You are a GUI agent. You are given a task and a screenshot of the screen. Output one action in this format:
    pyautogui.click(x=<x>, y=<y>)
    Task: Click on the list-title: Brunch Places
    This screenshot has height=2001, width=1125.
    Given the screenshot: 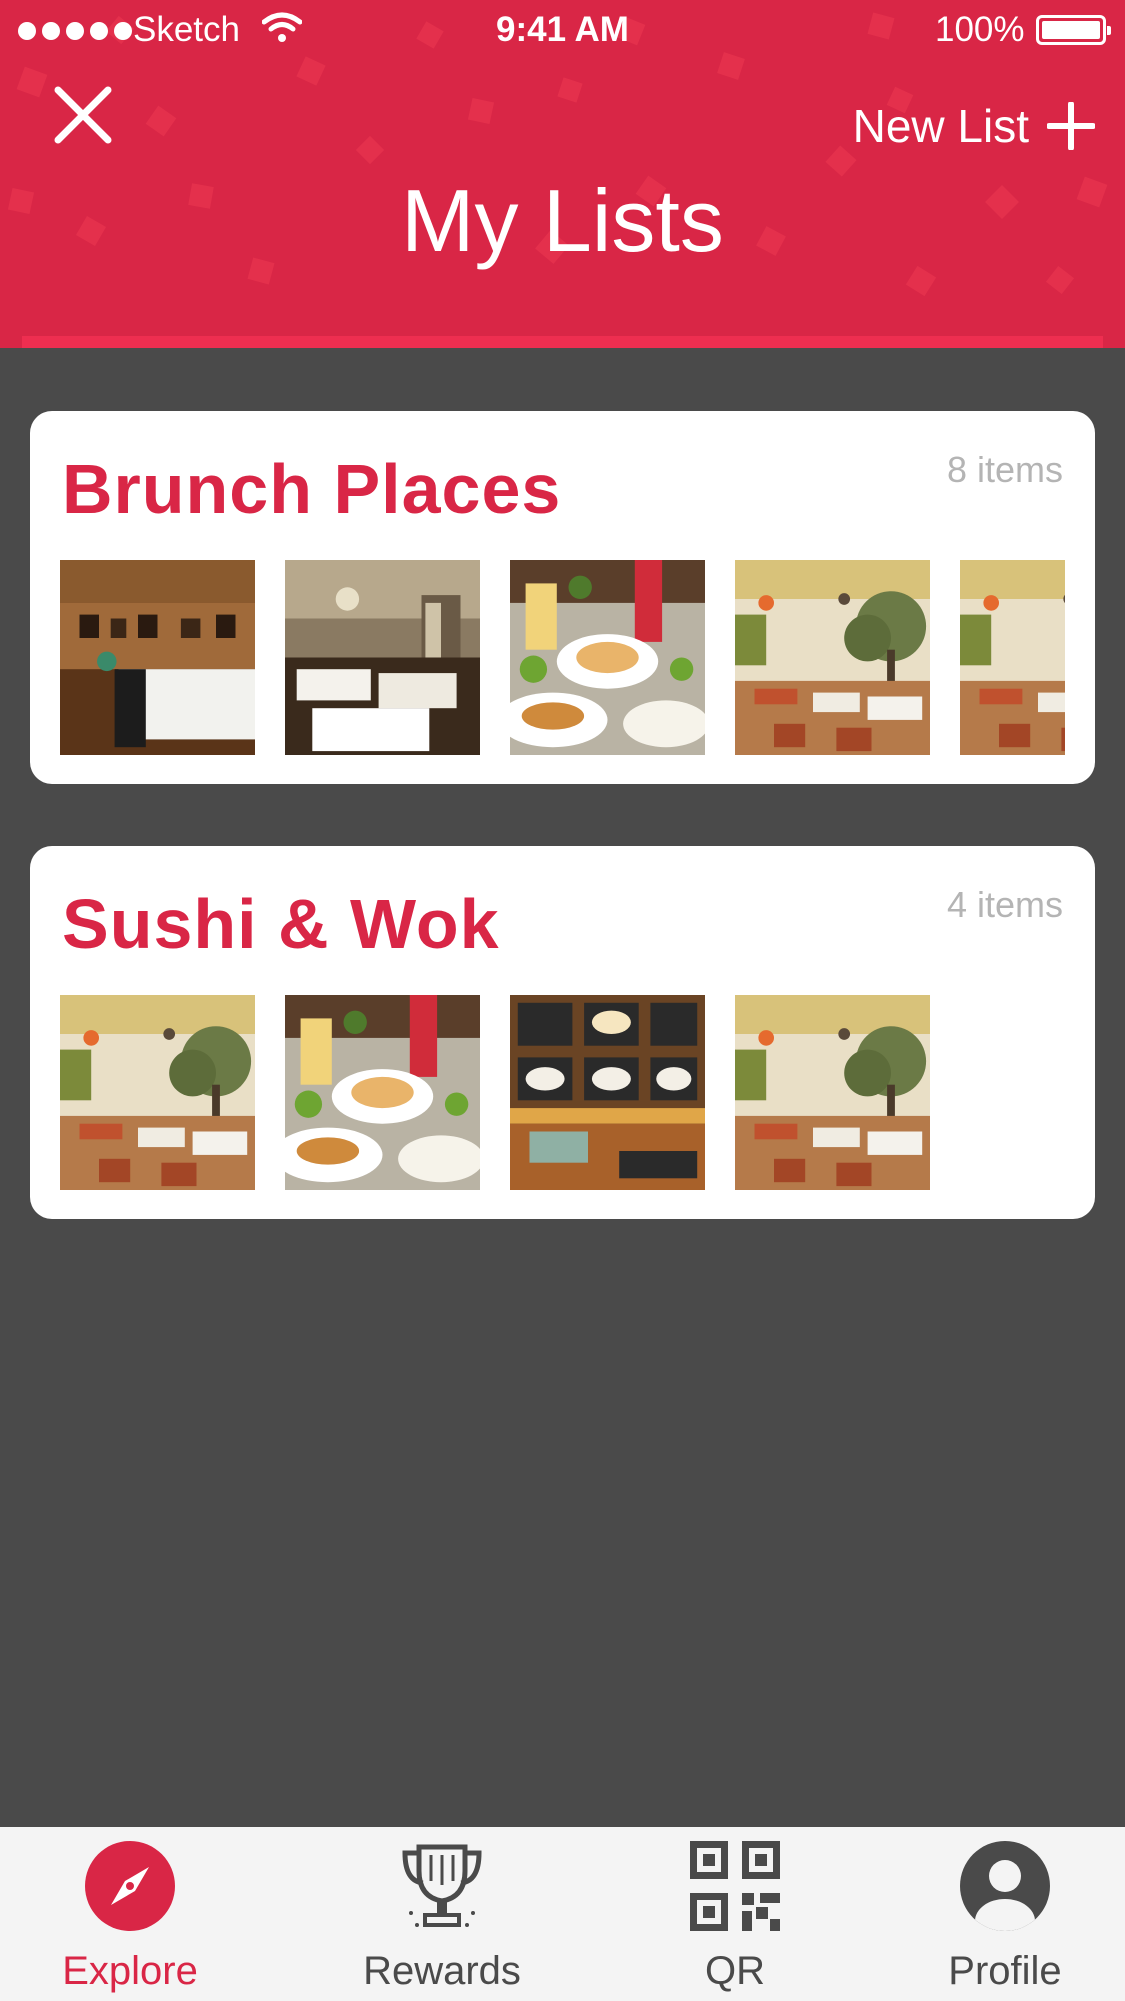 What is the action you would take?
    pyautogui.click(x=312, y=489)
    